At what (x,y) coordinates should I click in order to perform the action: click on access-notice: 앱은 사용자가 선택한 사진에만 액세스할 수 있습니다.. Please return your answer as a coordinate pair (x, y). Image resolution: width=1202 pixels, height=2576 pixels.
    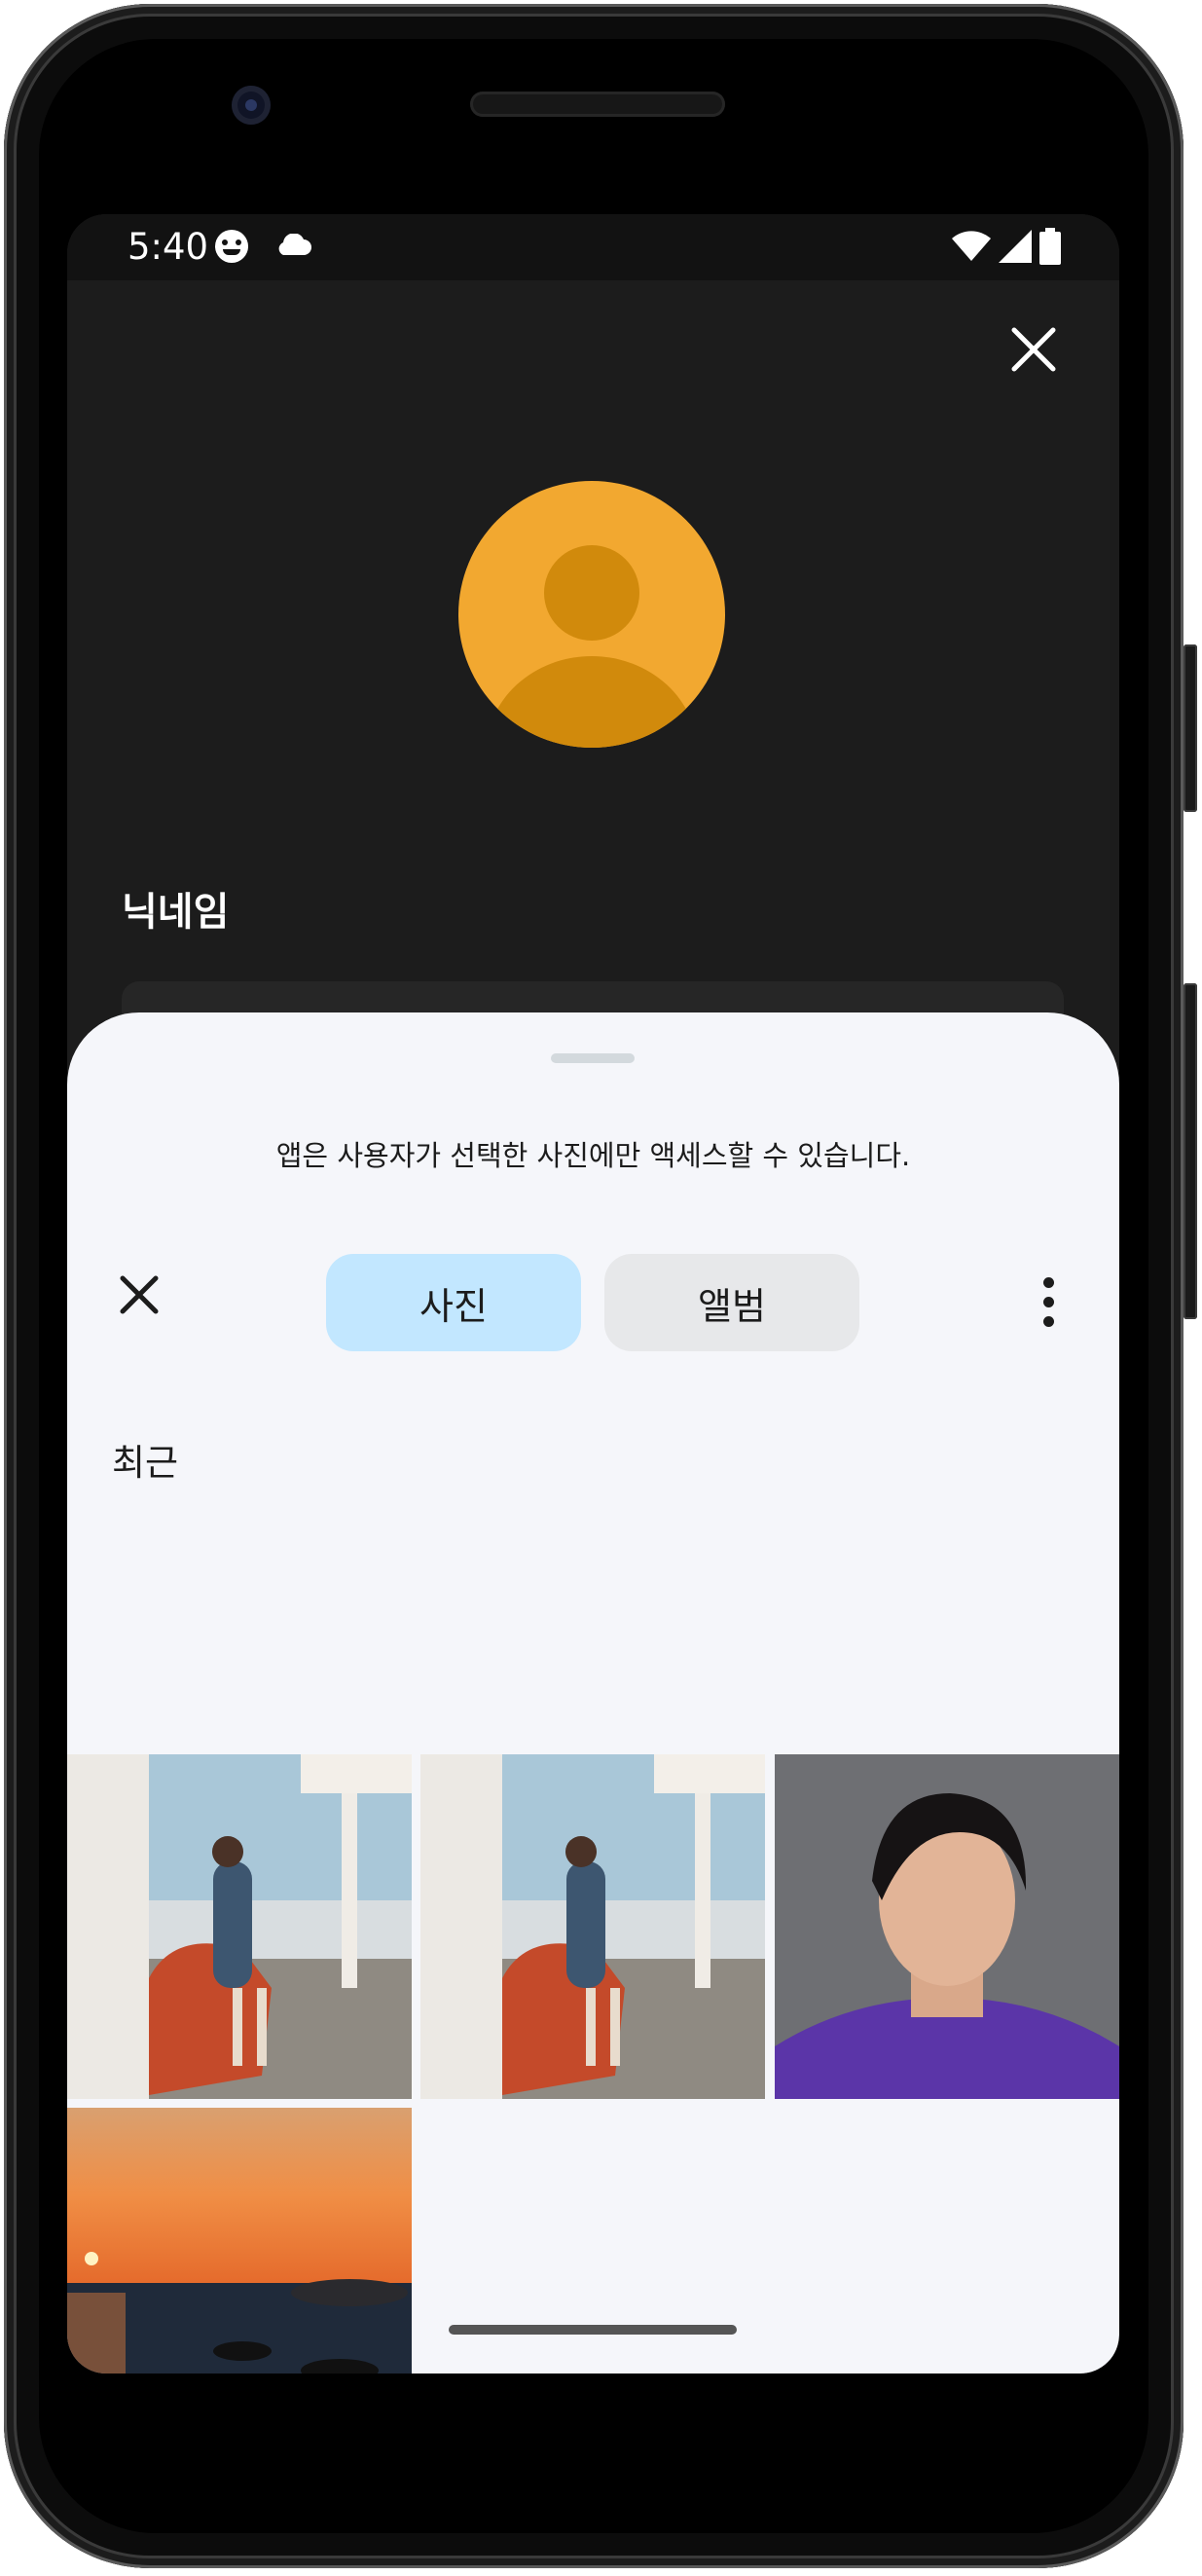
    Looking at the image, I should click on (593, 1155).